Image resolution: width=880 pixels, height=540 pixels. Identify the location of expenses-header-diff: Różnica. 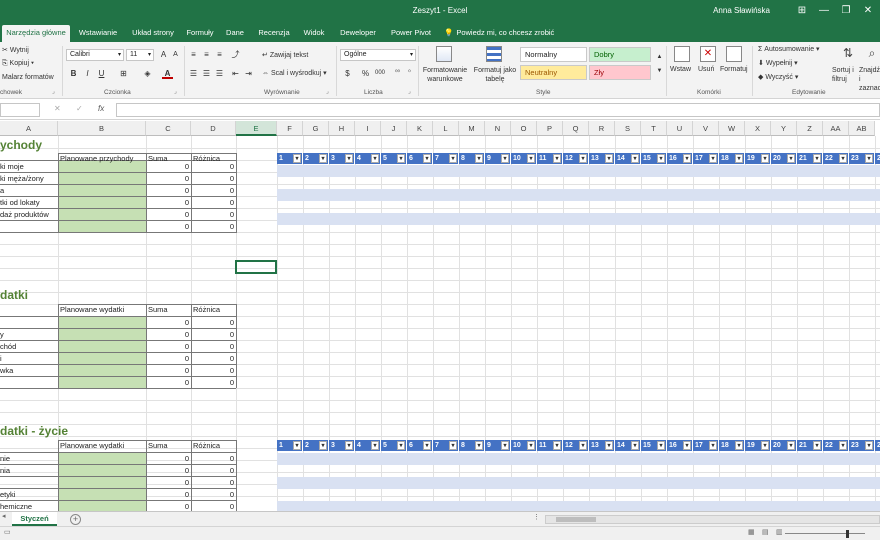
(214, 310).